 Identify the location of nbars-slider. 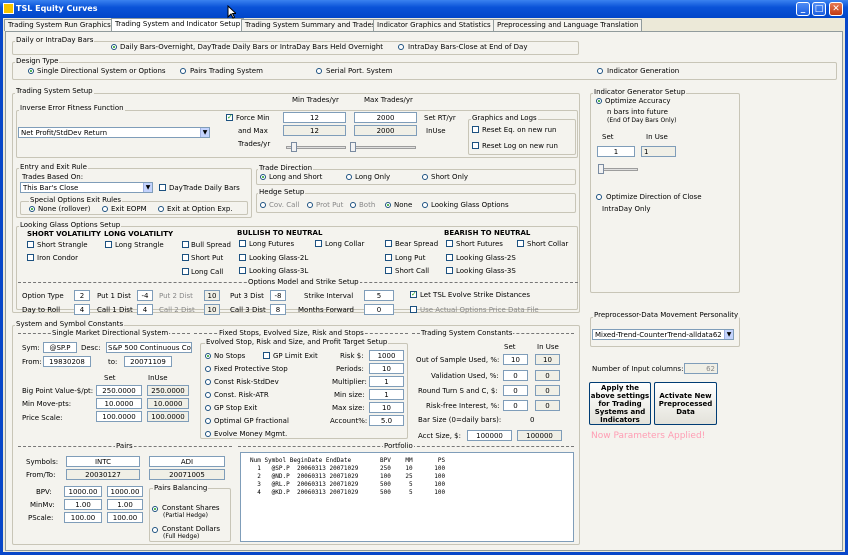
(618, 169).